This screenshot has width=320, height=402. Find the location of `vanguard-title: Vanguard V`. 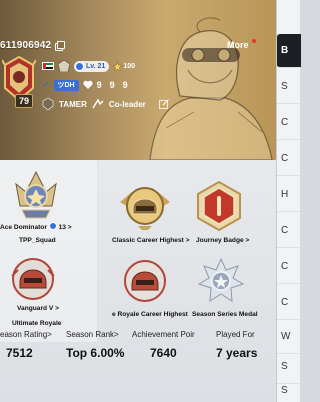

vanguard-title: Vanguard V is located at coordinates (35, 308).